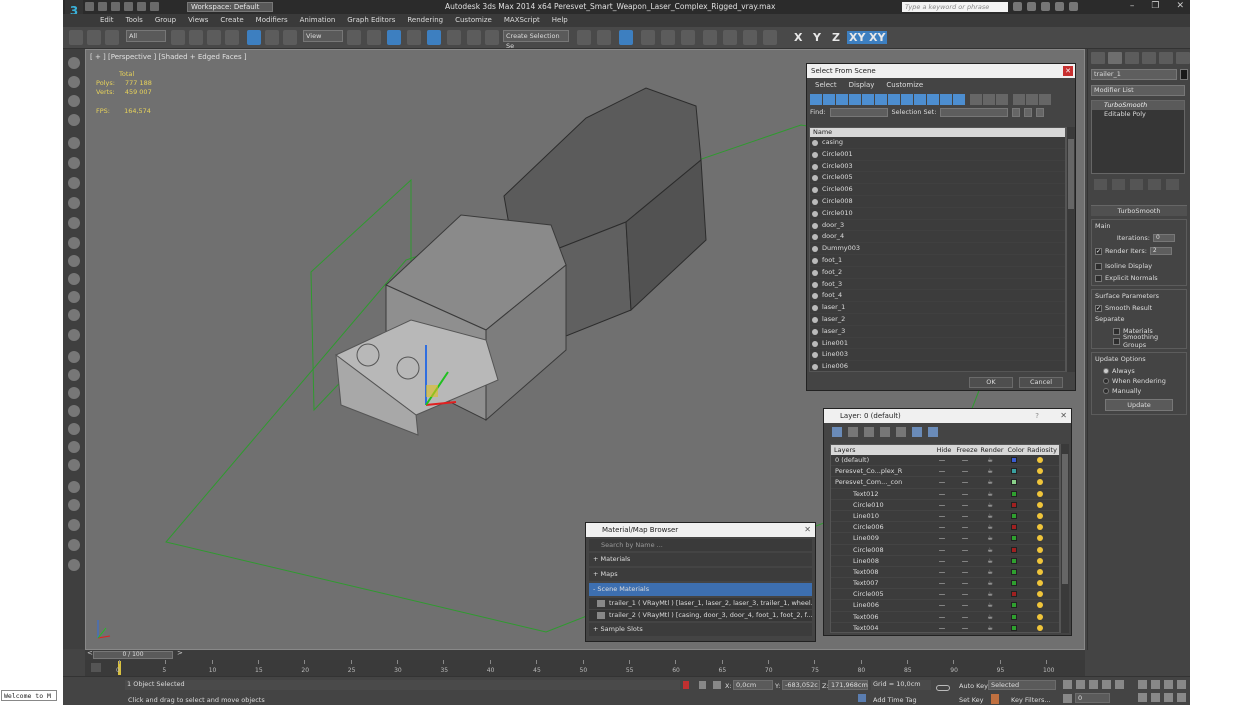  Describe the element at coordinates (1142, 684) in the screenshot. I see `zoom-icon` at that location.